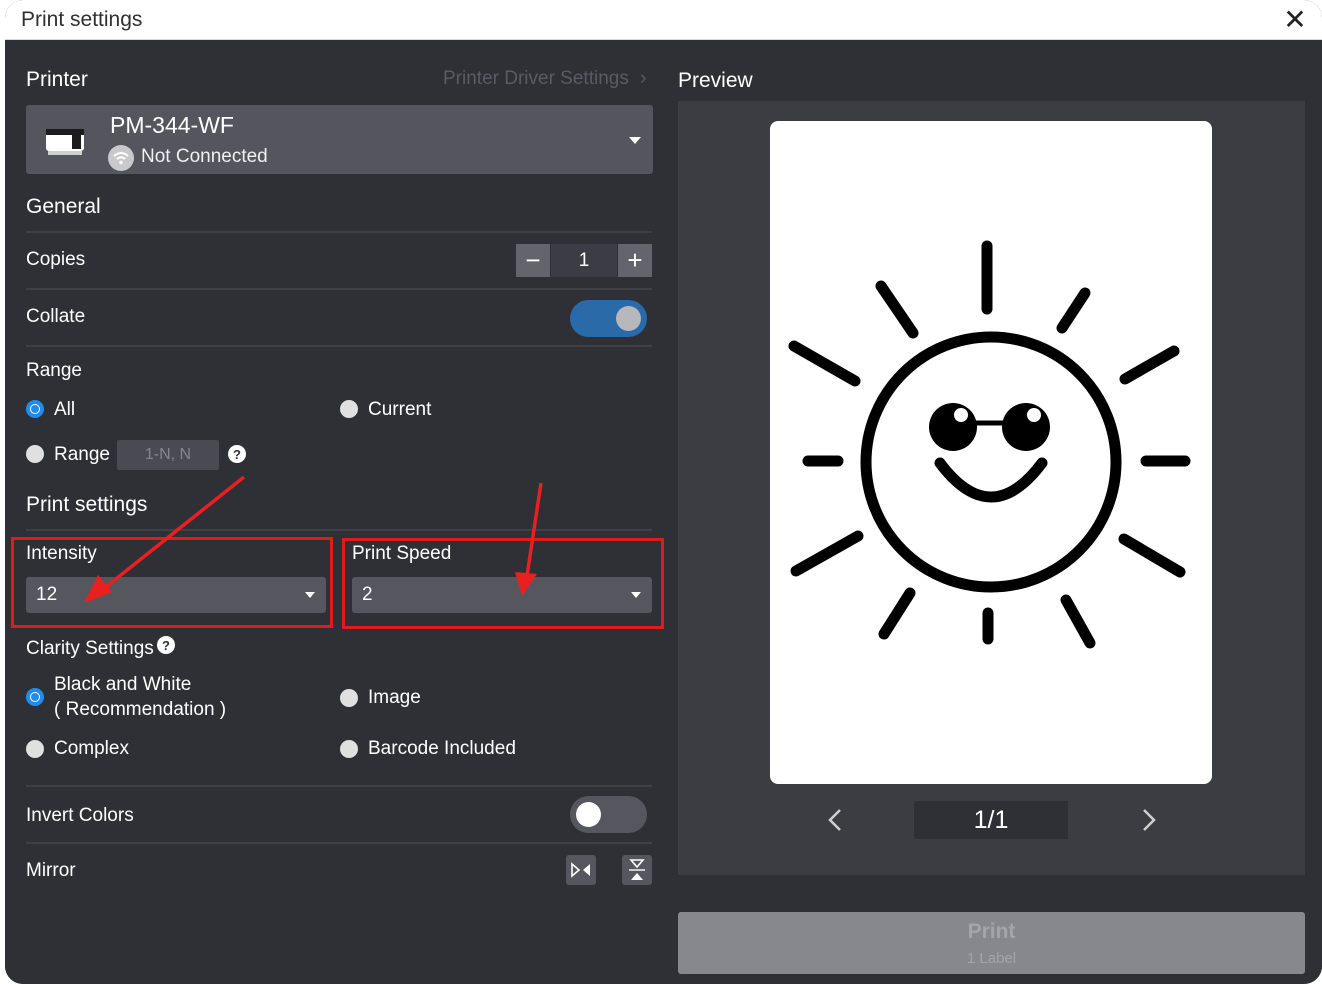 This screenshot has height=984, width=1322. Describe the element at coordinates (35, 454) in the screenshot. I see `range-custom-radio` at that location.